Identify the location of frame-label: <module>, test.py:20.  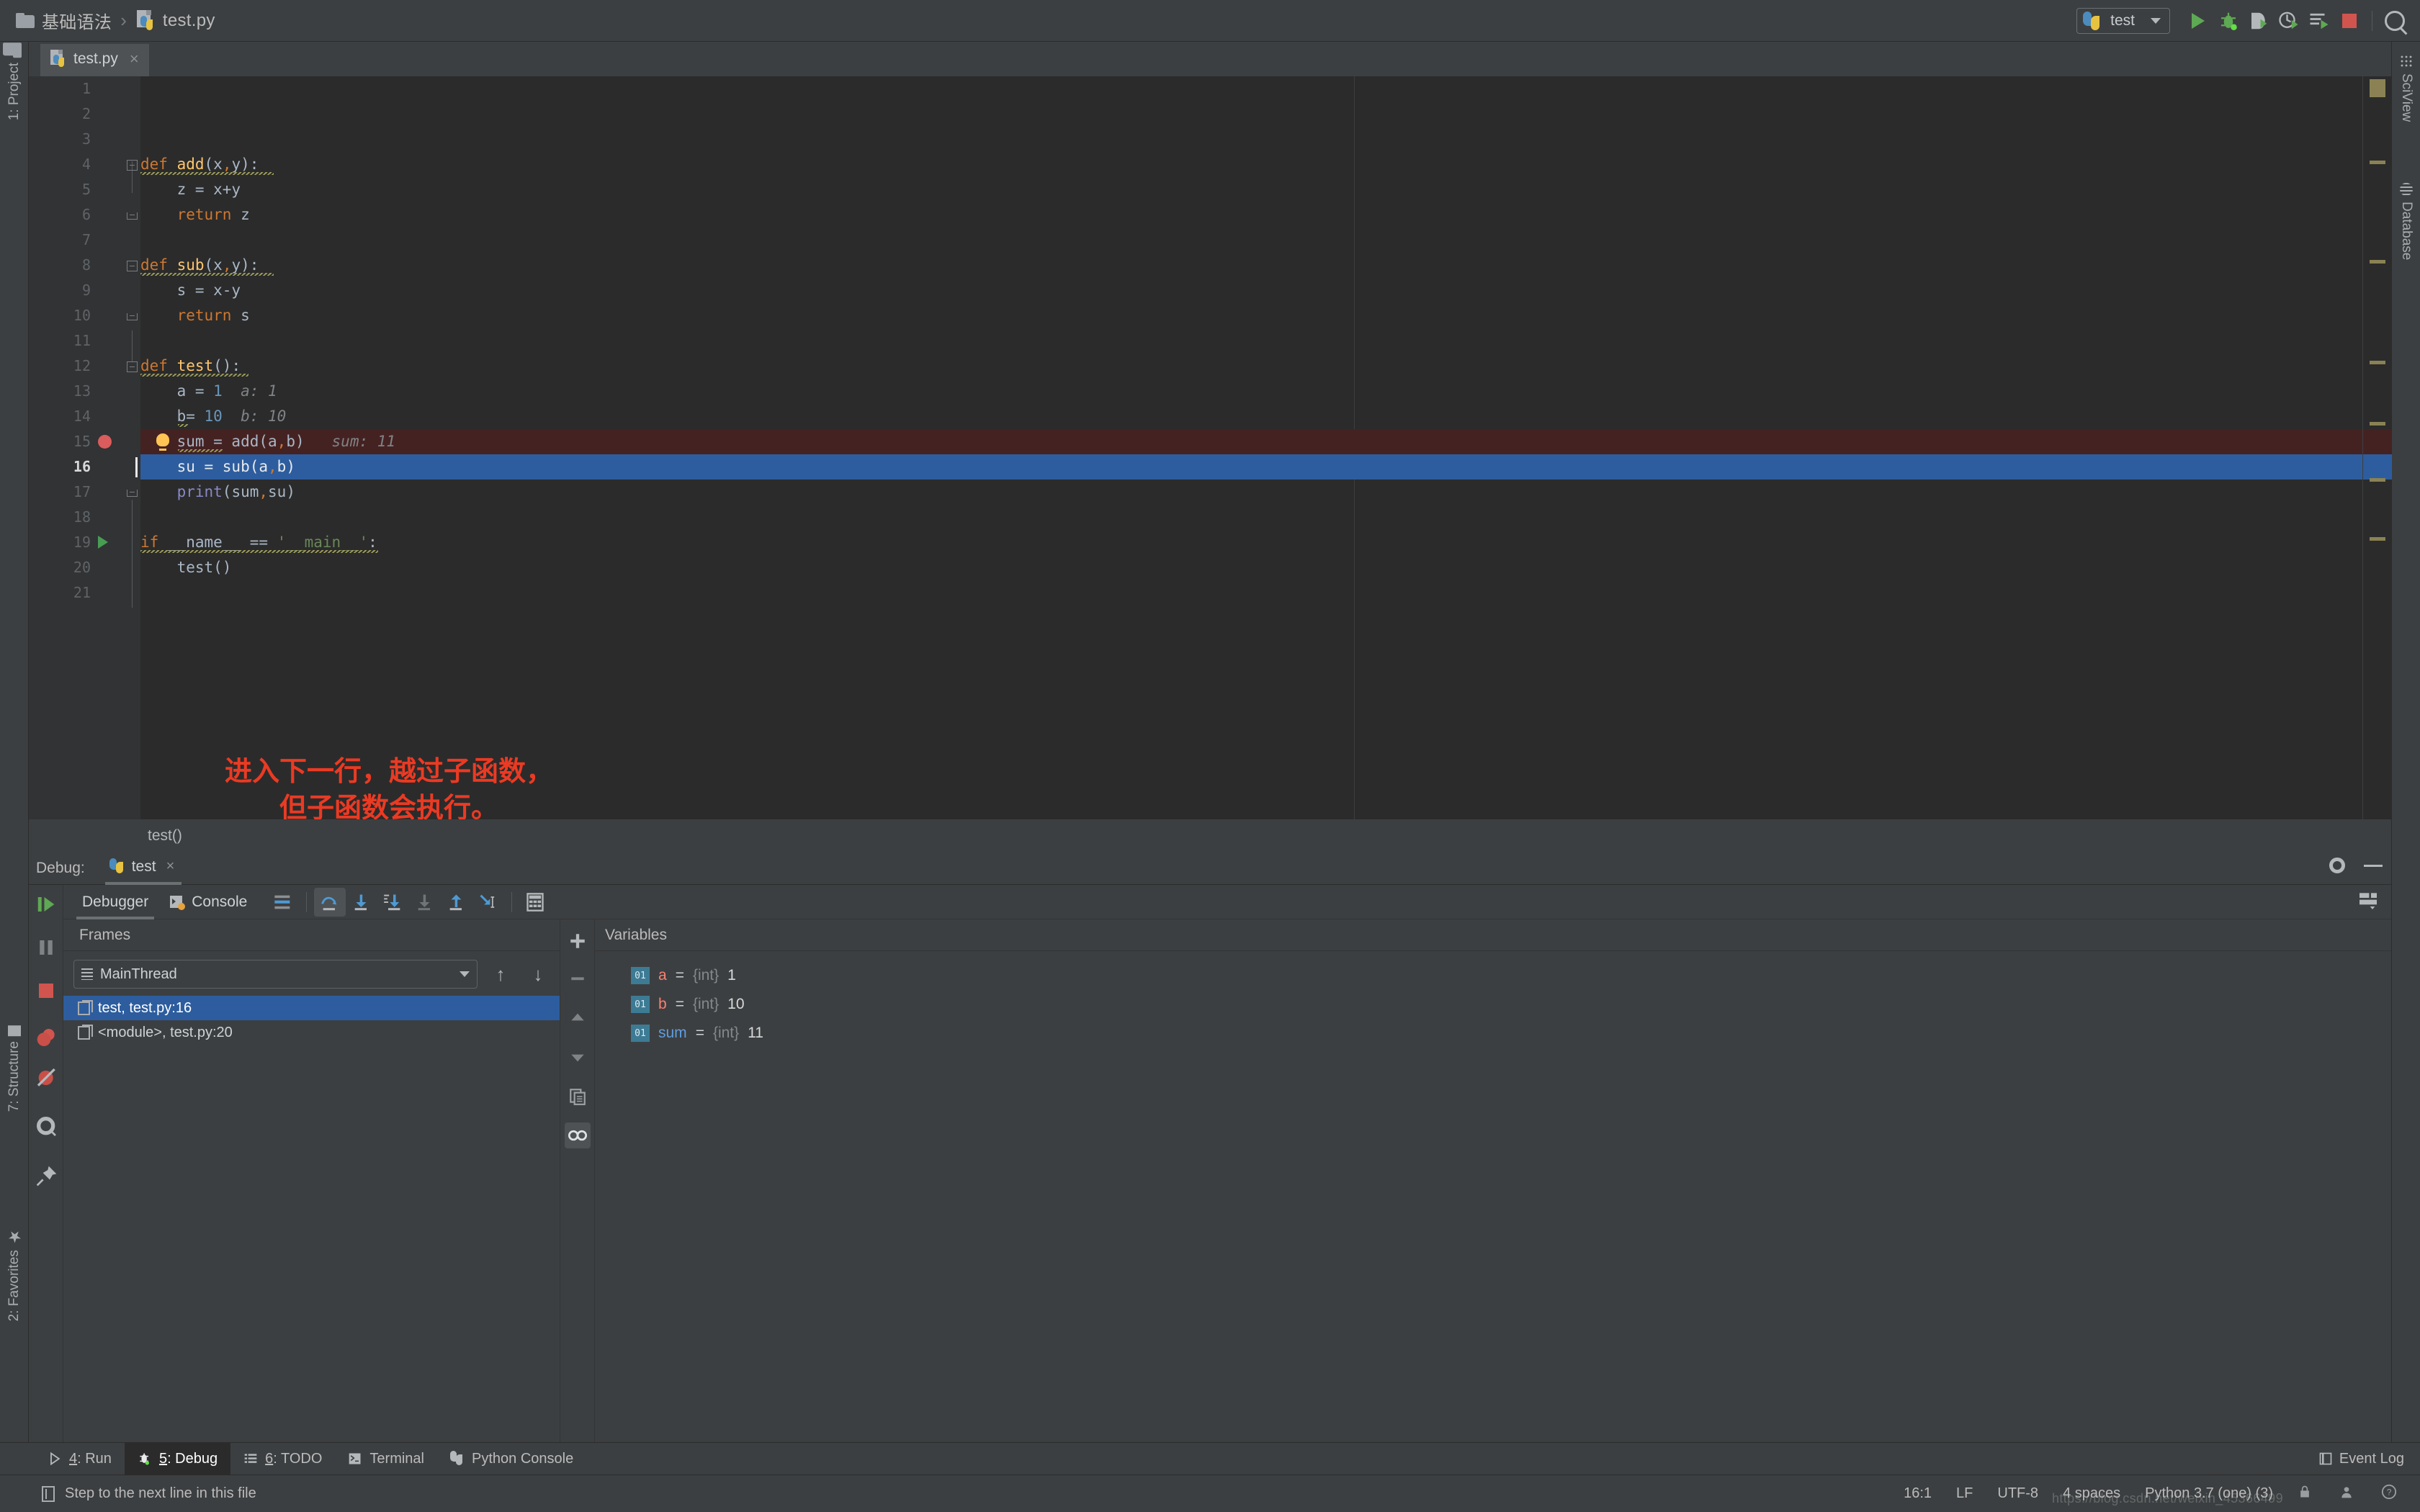
(165, 1032).